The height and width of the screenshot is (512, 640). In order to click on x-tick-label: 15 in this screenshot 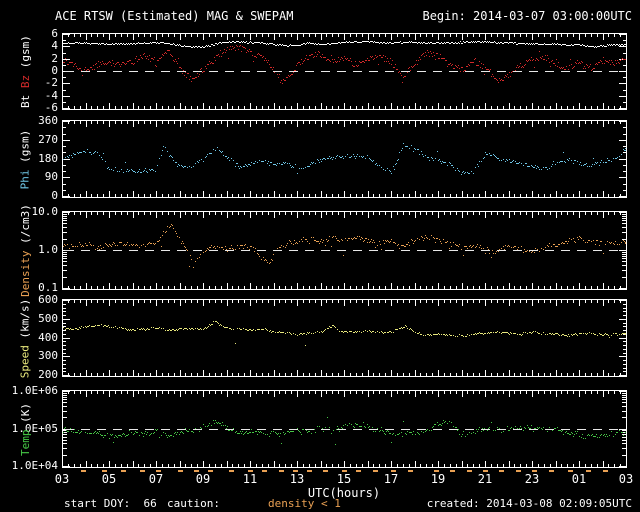, I will do `click(344, 479)`.